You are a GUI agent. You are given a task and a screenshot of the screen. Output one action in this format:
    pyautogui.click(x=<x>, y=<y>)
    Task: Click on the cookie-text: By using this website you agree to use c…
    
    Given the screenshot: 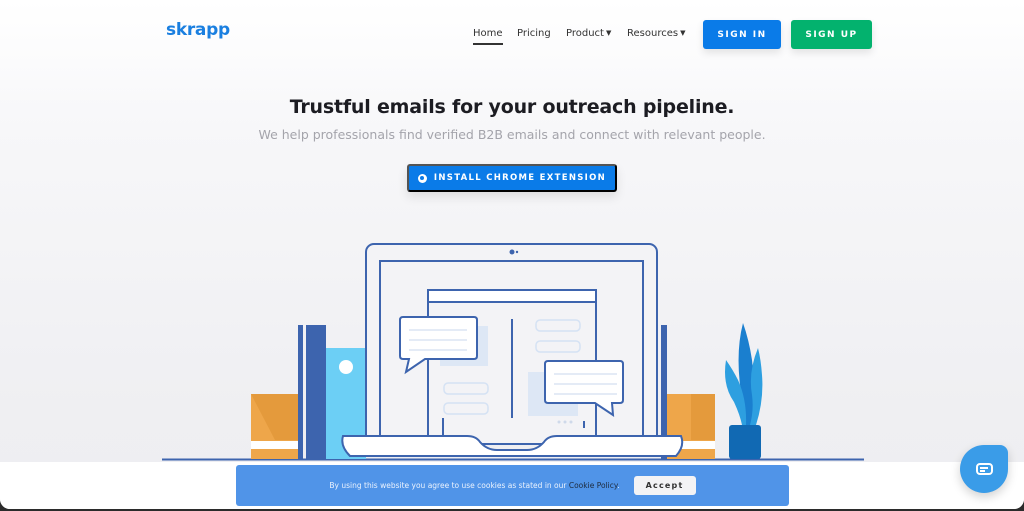 What is the action you would take?
    pyautogui.click(x=449, y=485)
    